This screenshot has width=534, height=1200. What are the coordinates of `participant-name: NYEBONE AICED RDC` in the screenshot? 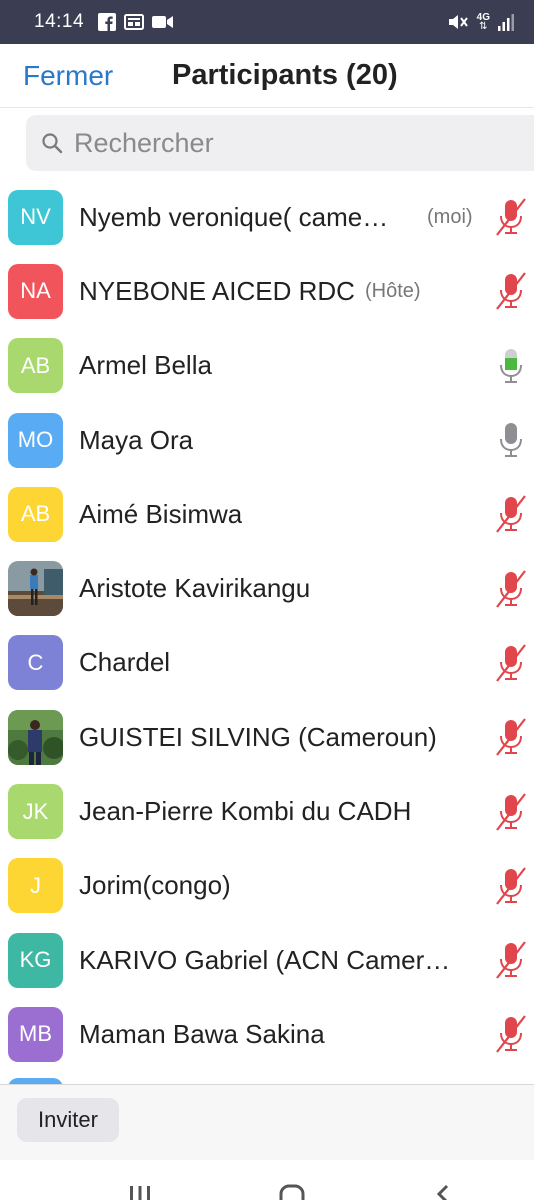 It's located at (217, 290).